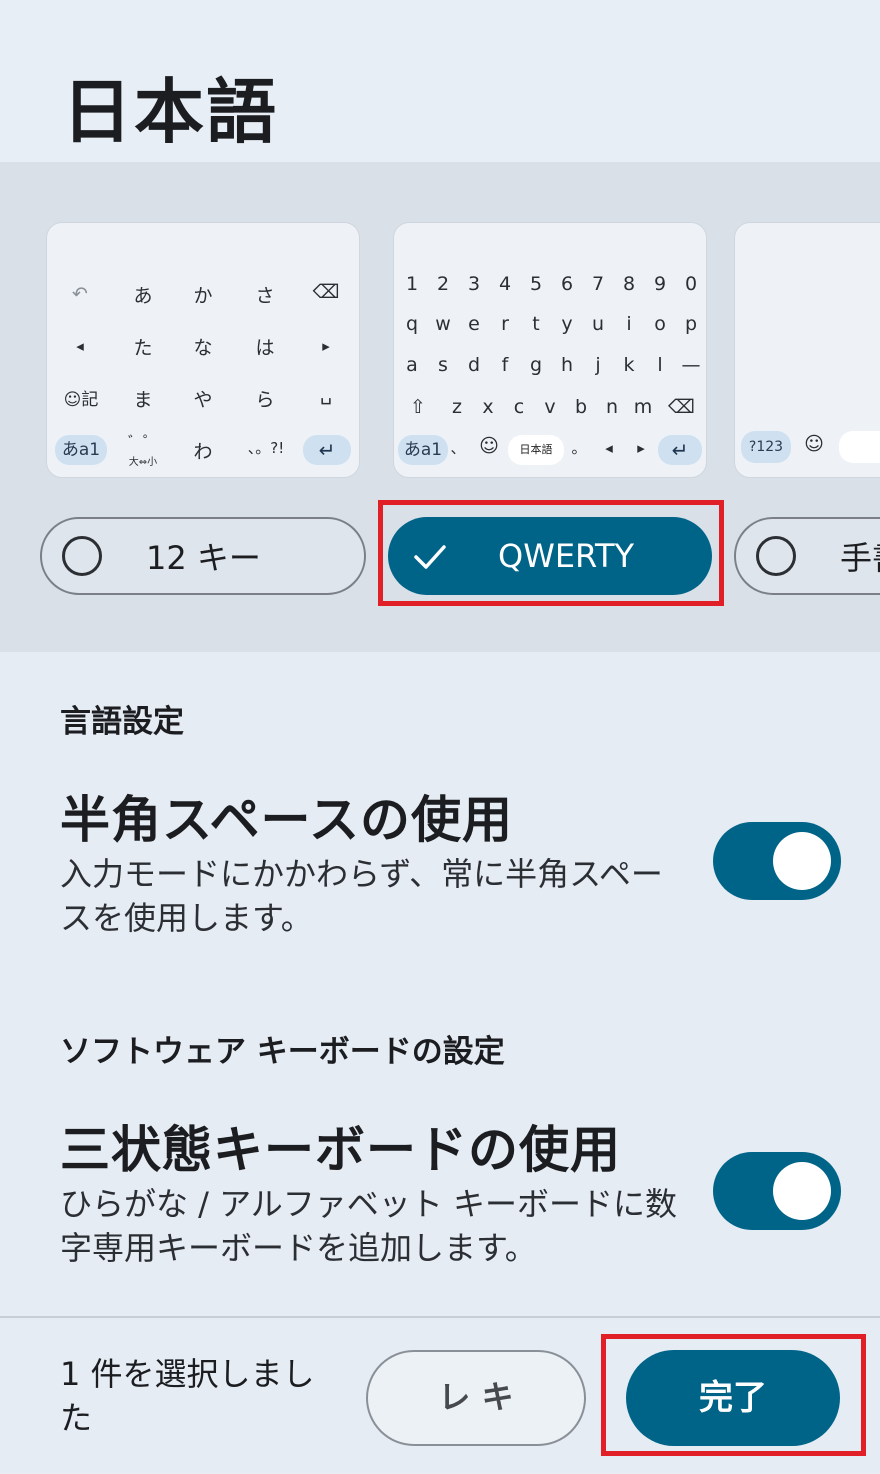  Describe the element at coordinates (691, 324) in the screenshot. I see `key-p: p` at that location.